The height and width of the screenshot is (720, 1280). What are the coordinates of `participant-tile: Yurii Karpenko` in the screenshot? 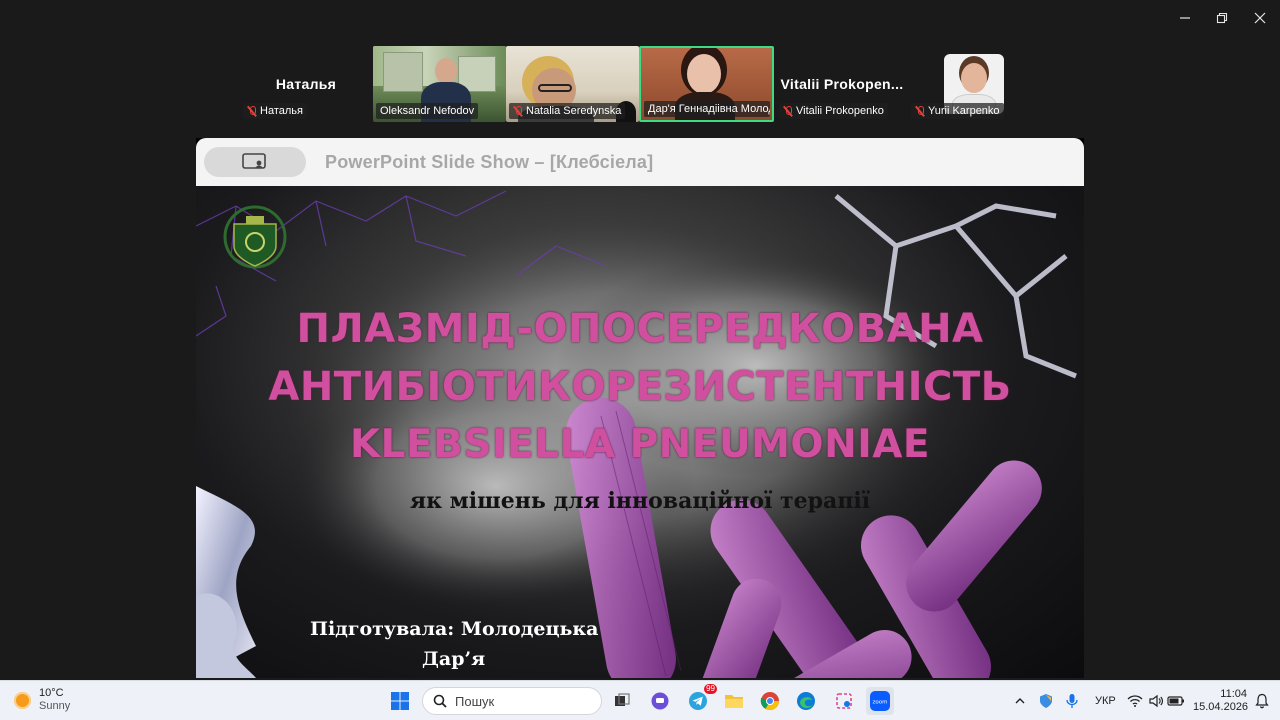 It's located at (974, 84).